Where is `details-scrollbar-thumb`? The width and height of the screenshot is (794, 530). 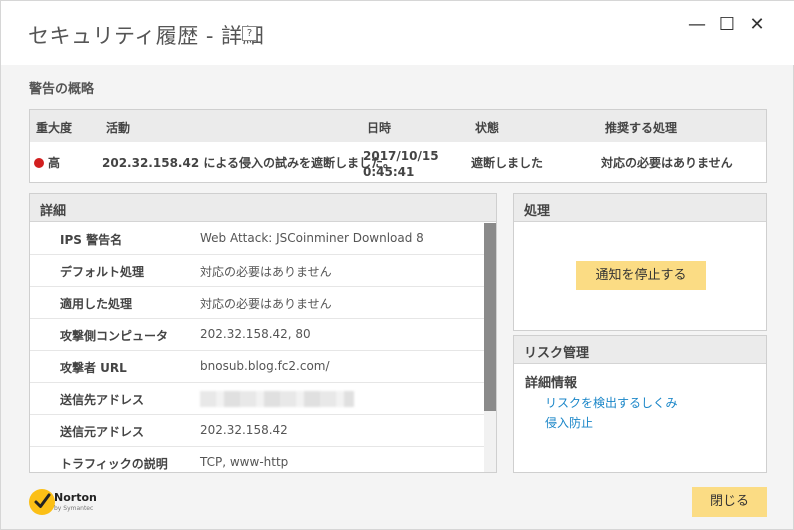
details-scrollbar-thumb is located at coordinates (490, 317).